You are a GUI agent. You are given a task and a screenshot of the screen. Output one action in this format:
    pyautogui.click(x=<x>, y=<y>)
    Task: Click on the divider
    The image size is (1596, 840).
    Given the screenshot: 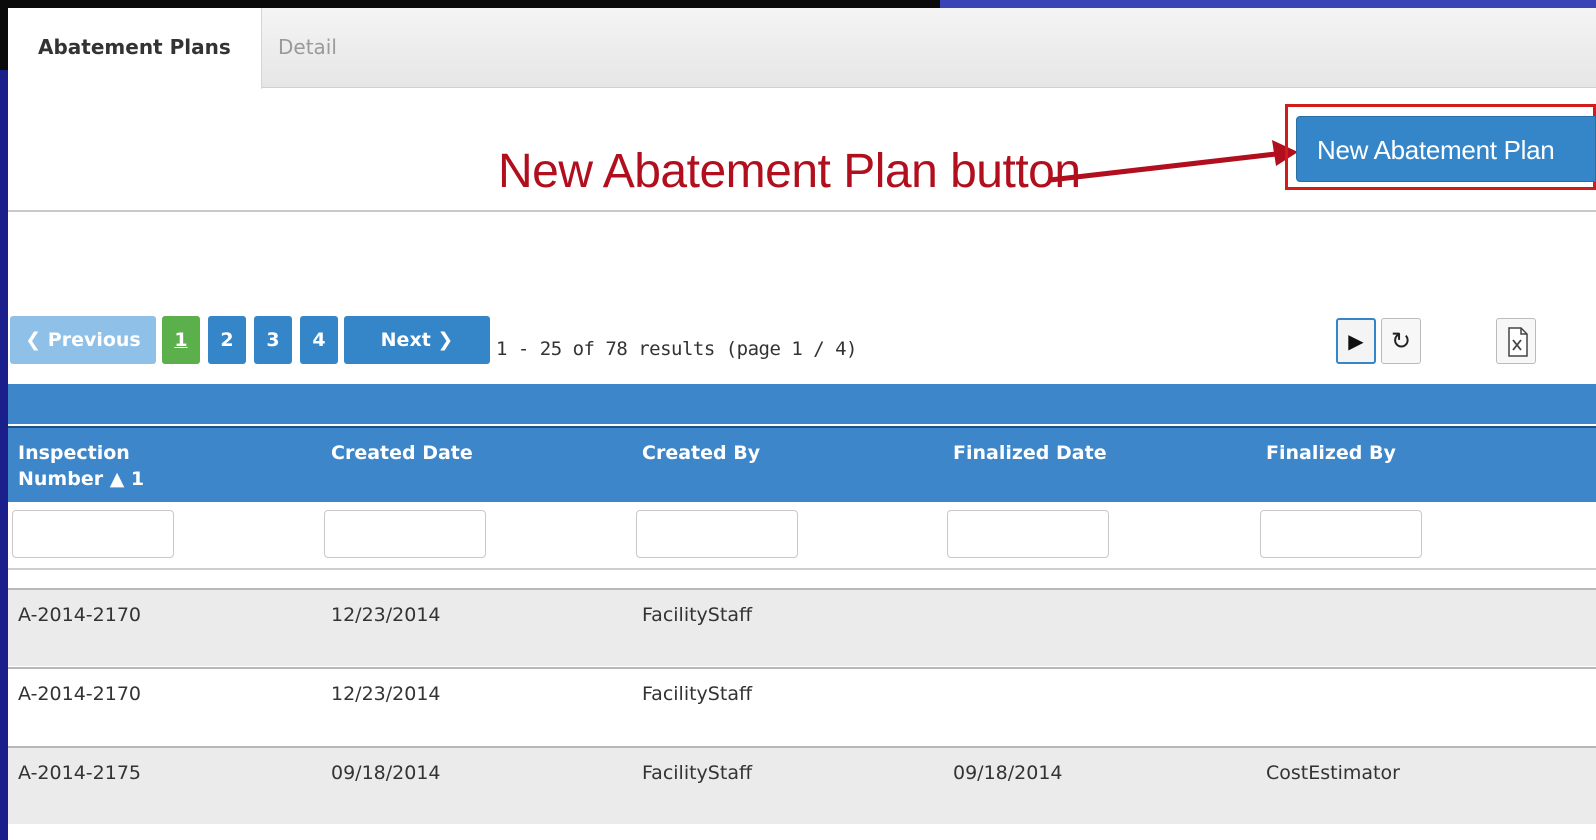 What is the action you would take?
    pyautogui.click(x=802, y=211)
    